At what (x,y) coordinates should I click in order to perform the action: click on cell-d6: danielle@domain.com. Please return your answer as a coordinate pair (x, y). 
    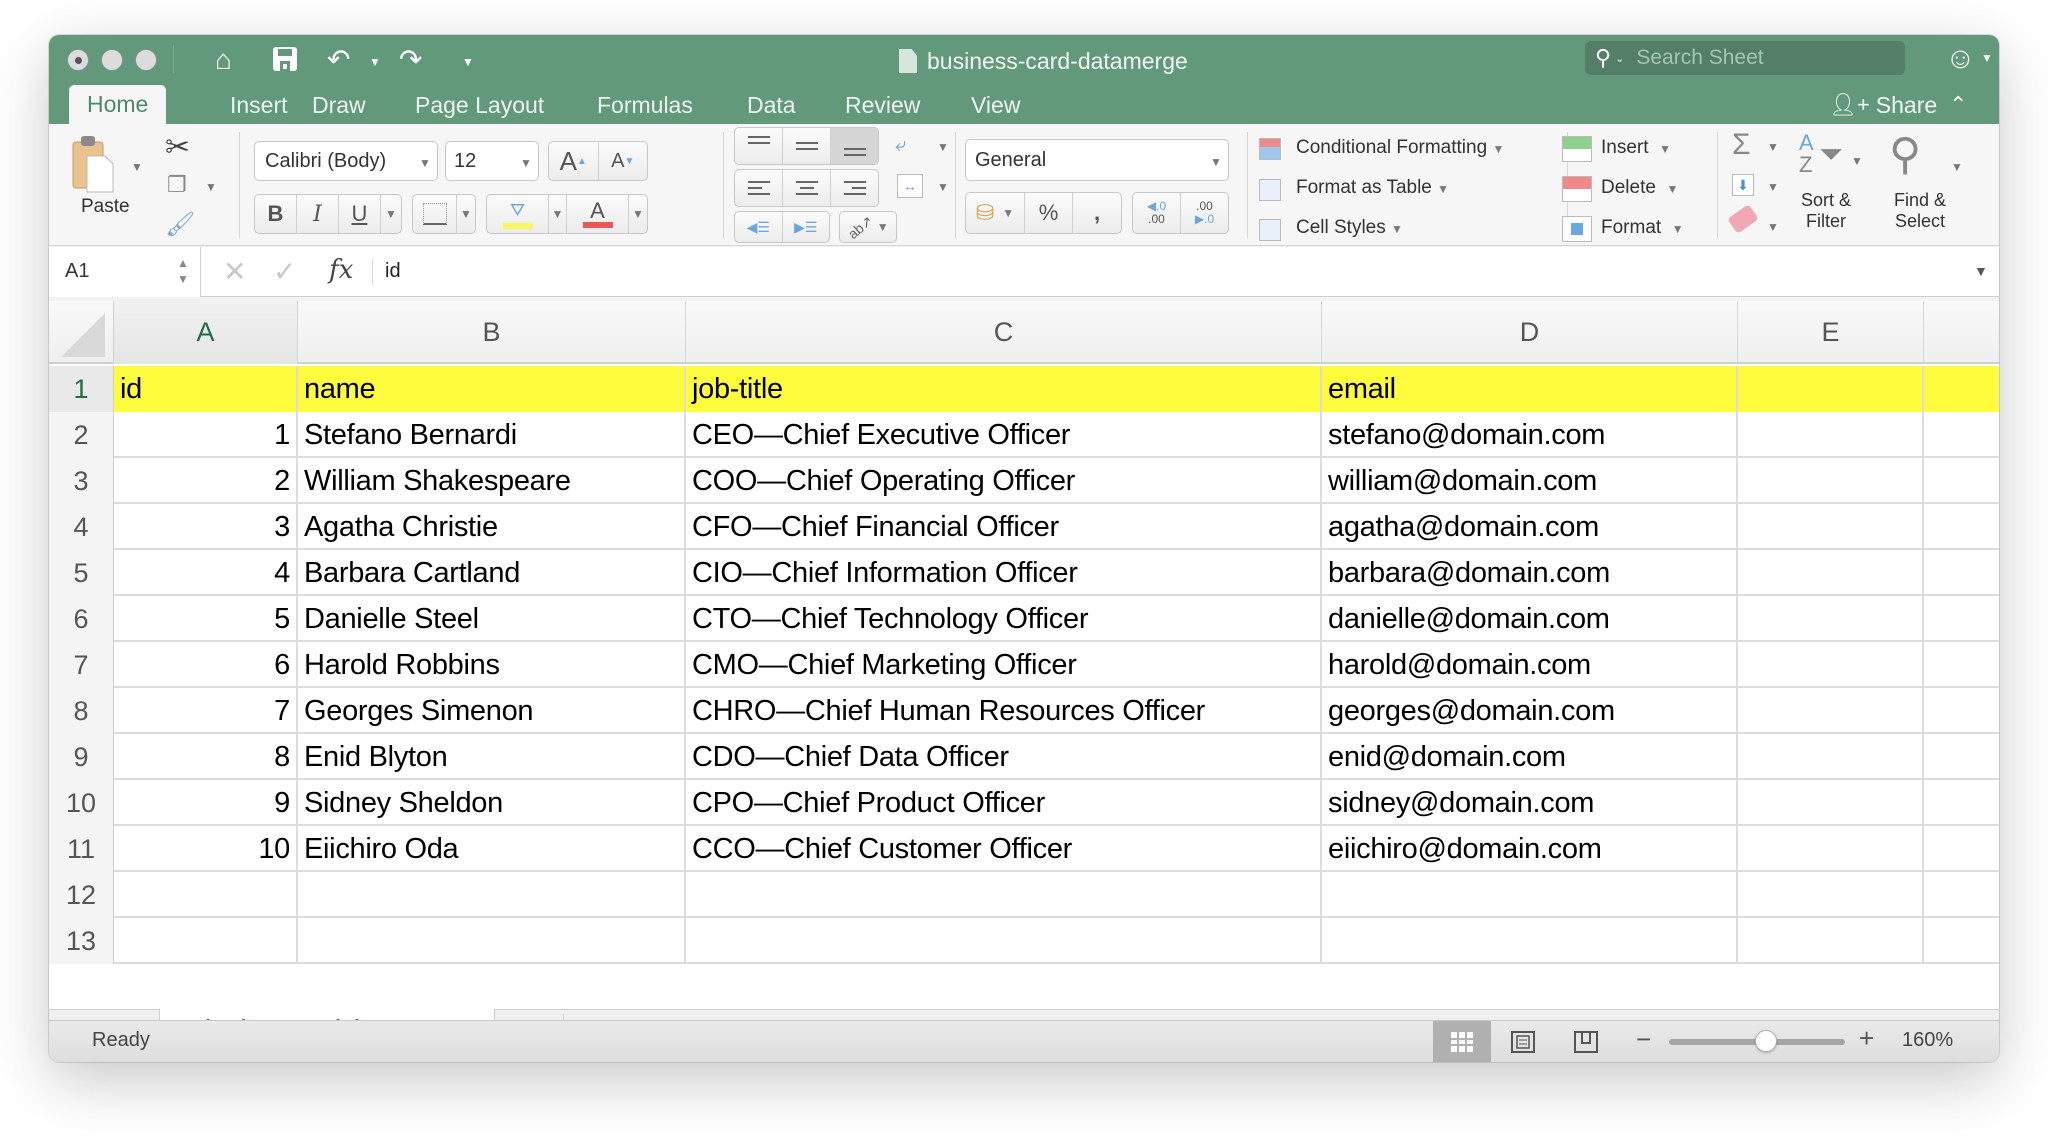
    Looking at the image, I should click on (1530, 619).